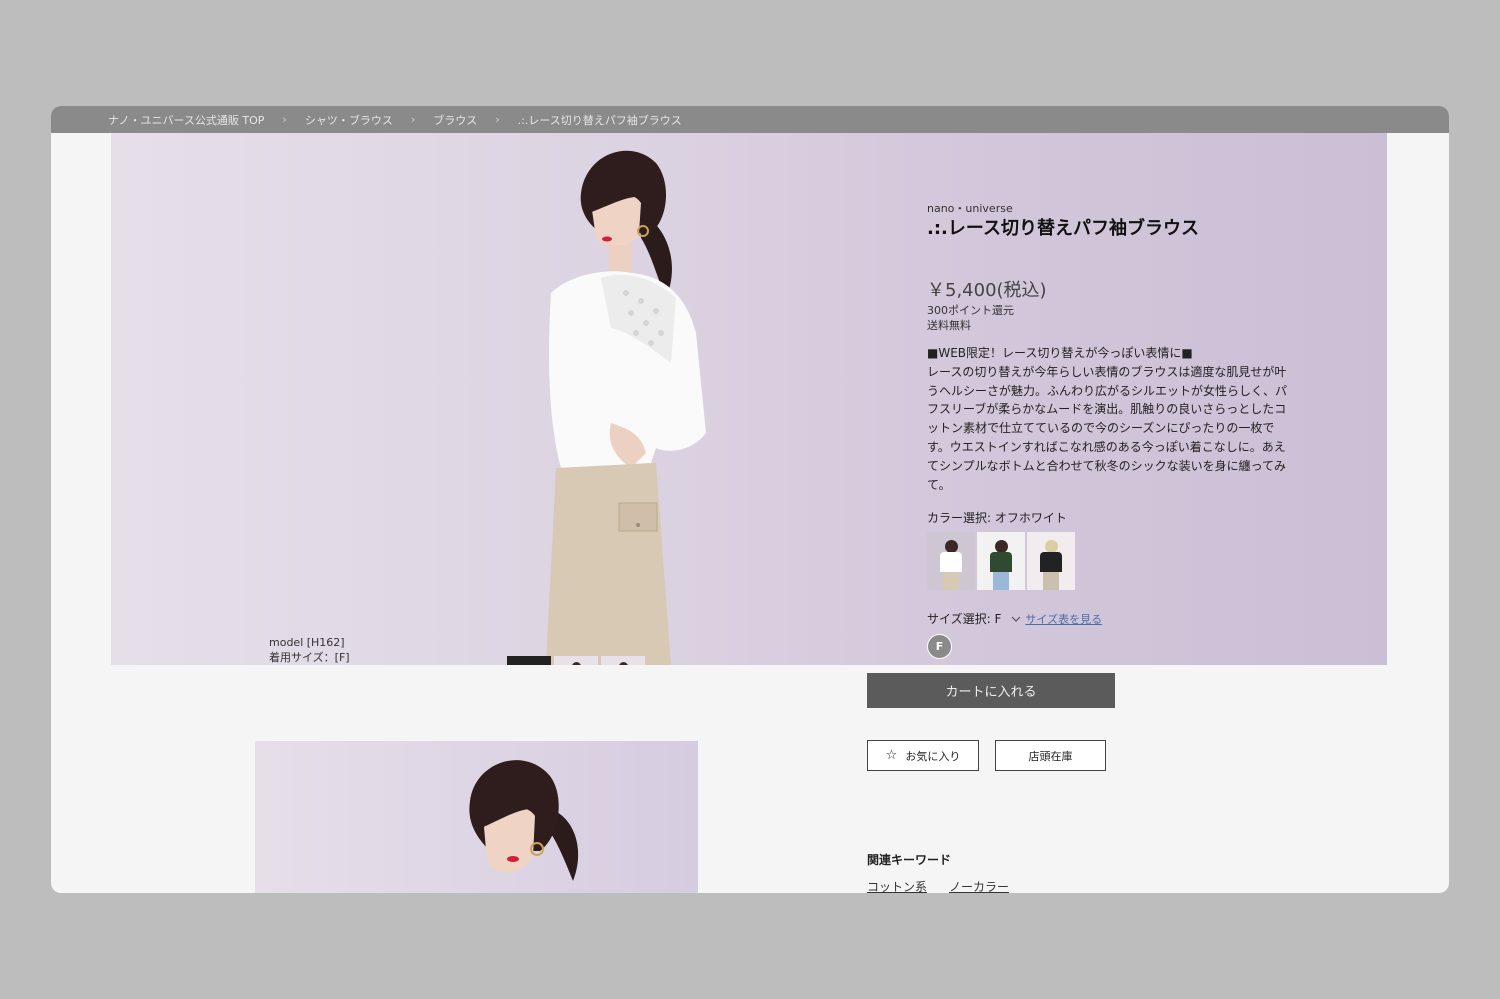 This screenshot has height=999, width=1500. I want to click on thumbnail-strip, so click(561, 645).